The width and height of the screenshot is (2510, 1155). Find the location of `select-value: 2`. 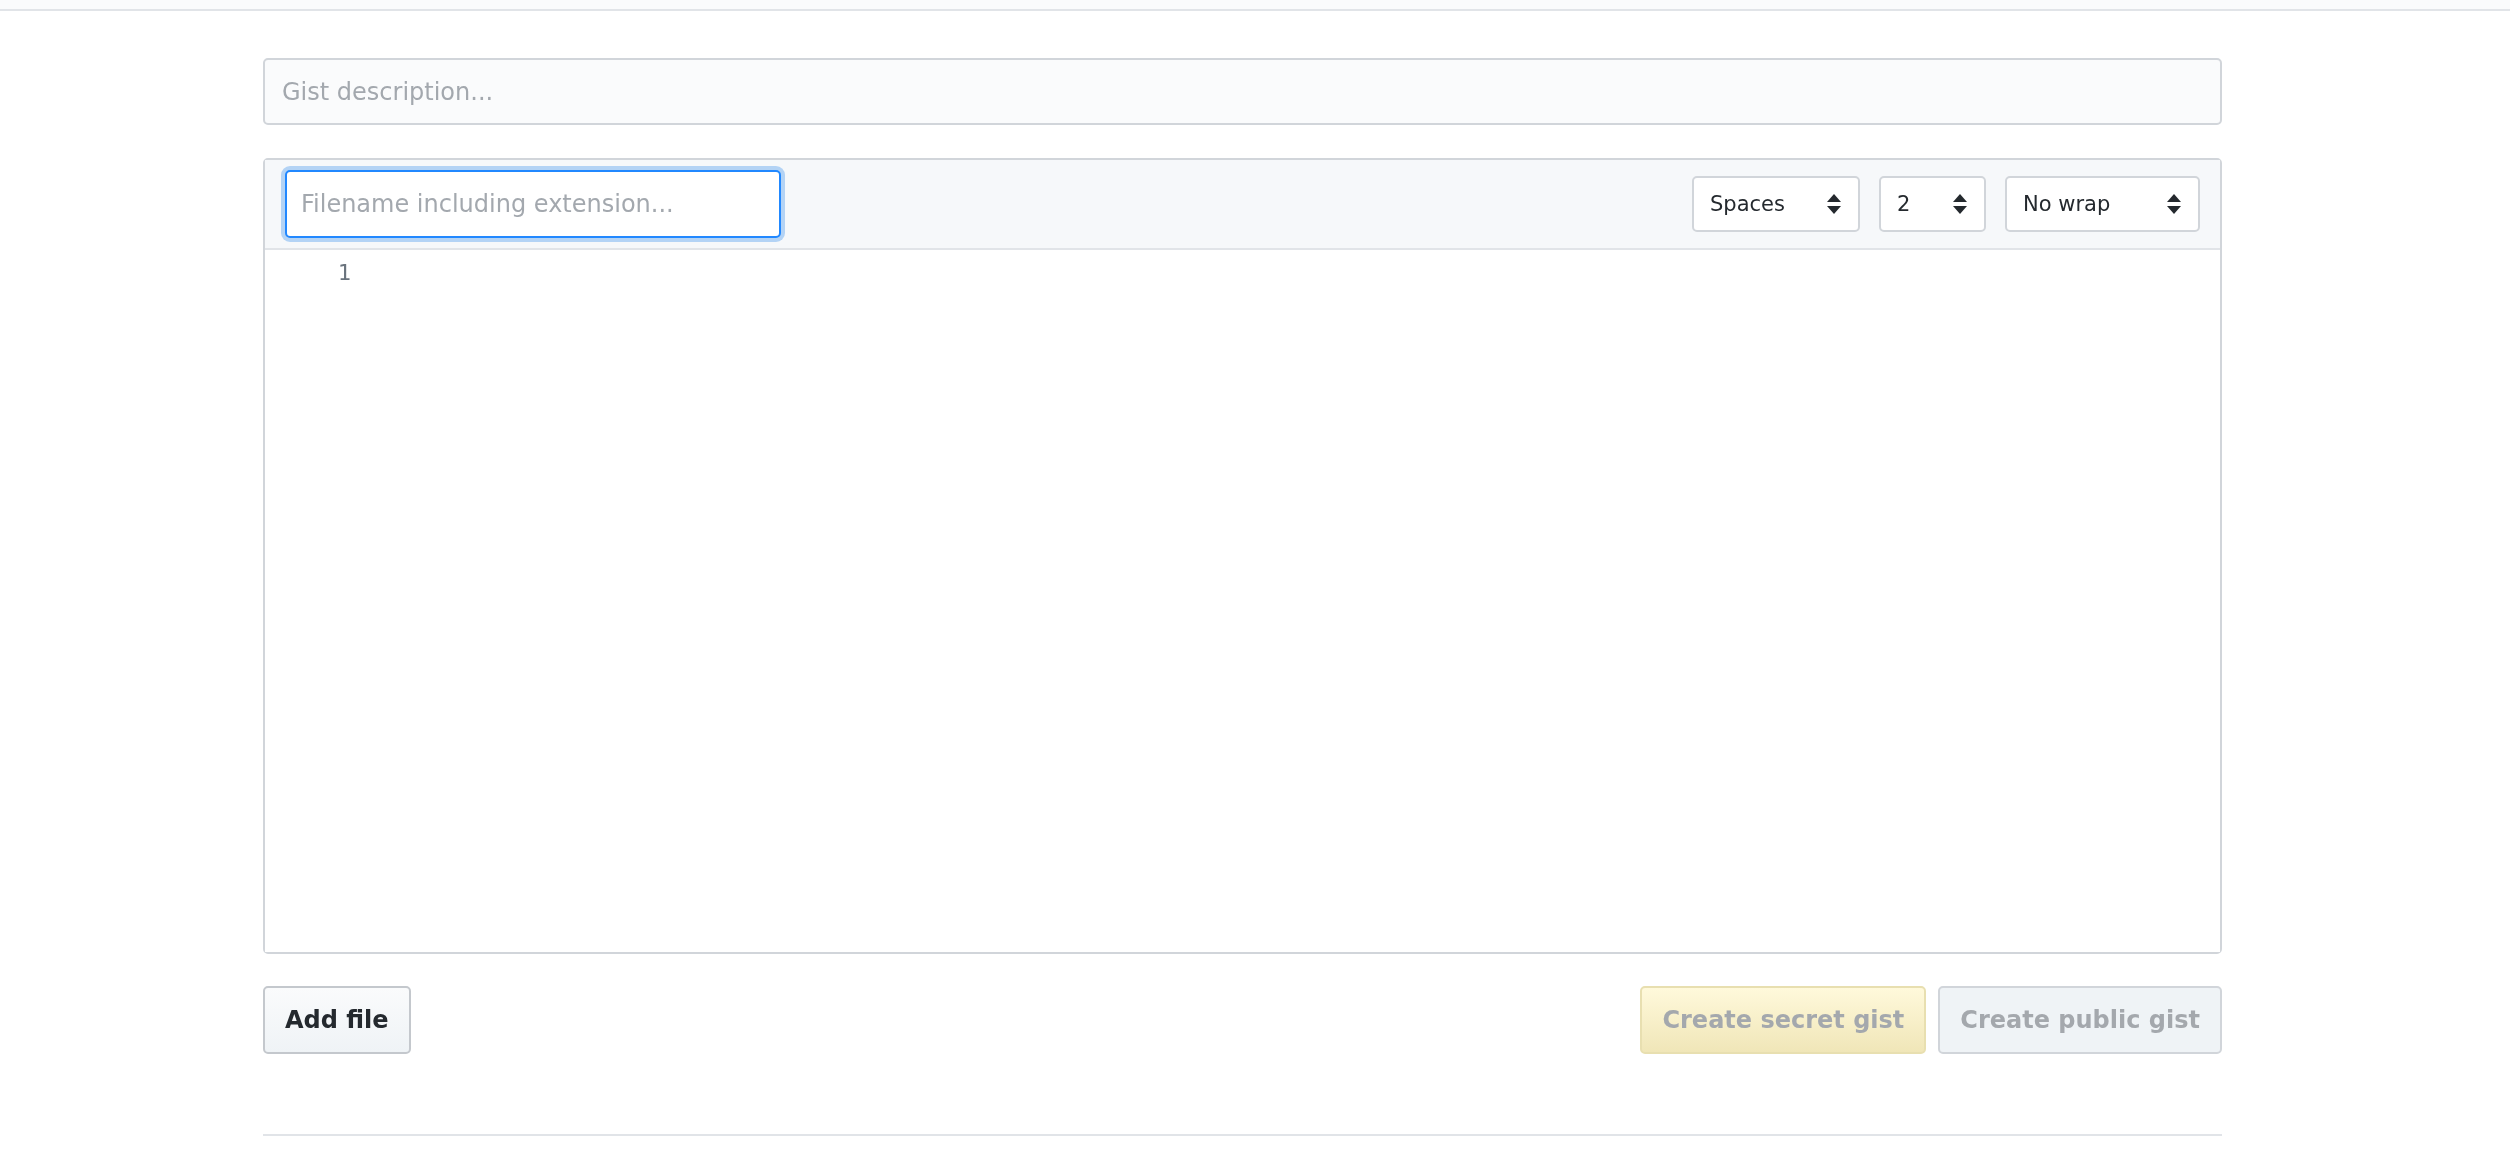

select-value: 2 is located at coordinates (1904, 204).